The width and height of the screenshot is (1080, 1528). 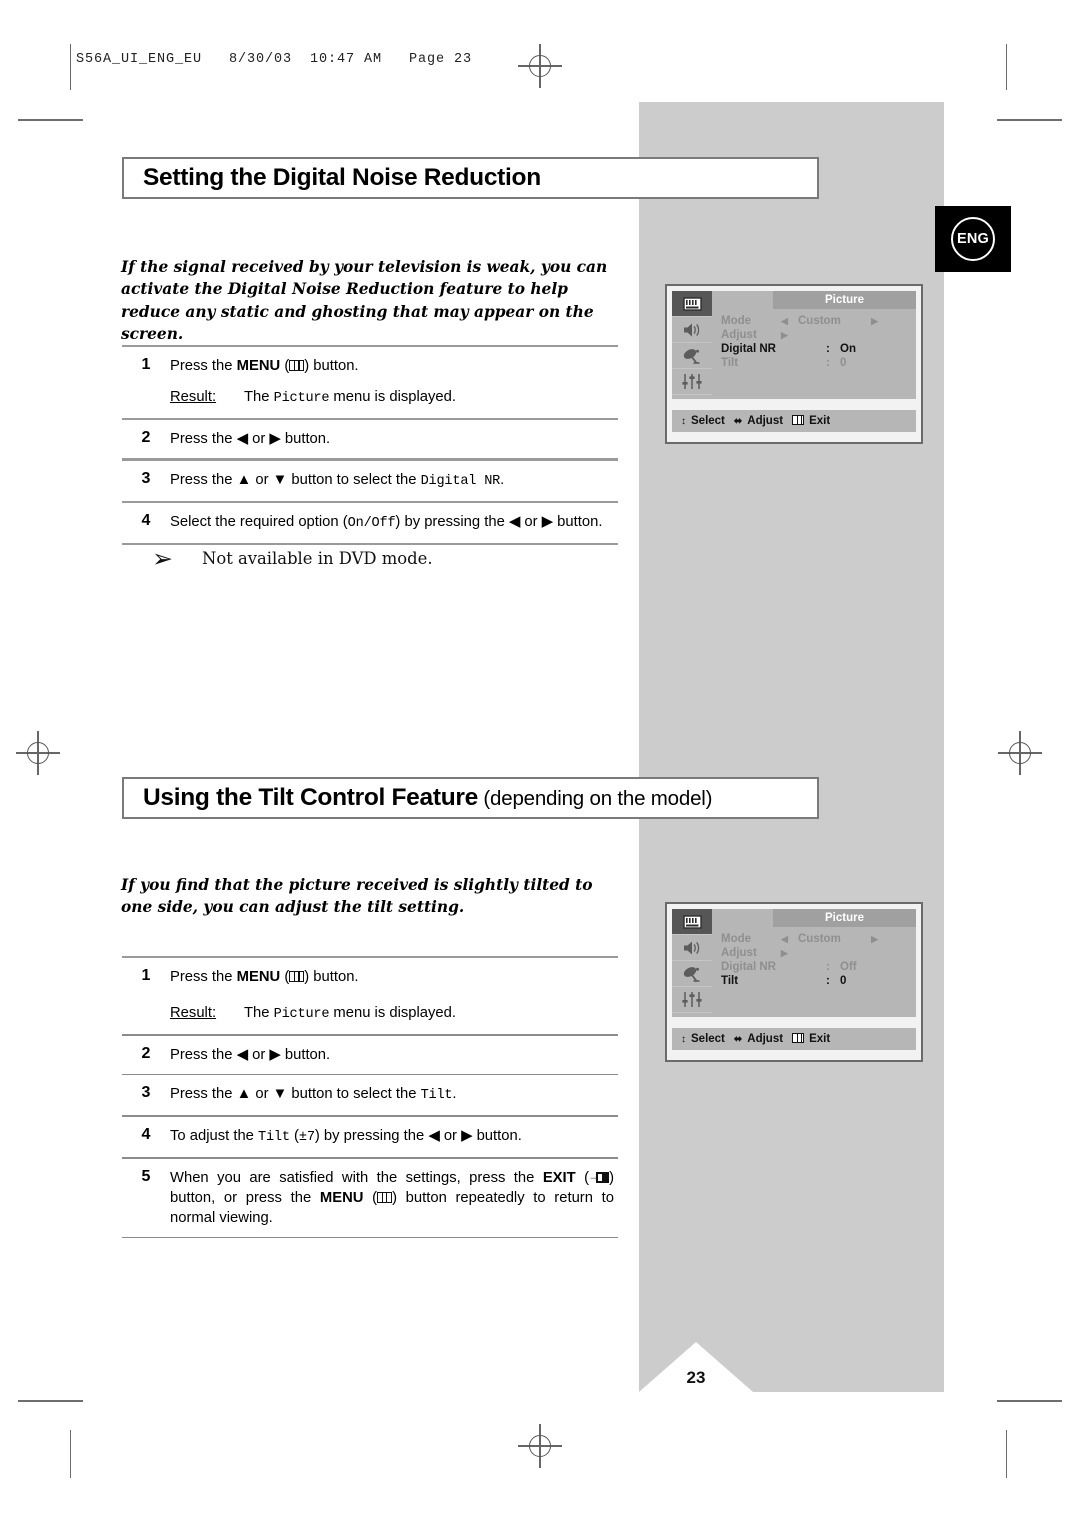 What do you see at coordinates (578, 521) in the screenshot?
I see `step-text-d: button.` at bounding box center [578, 521].